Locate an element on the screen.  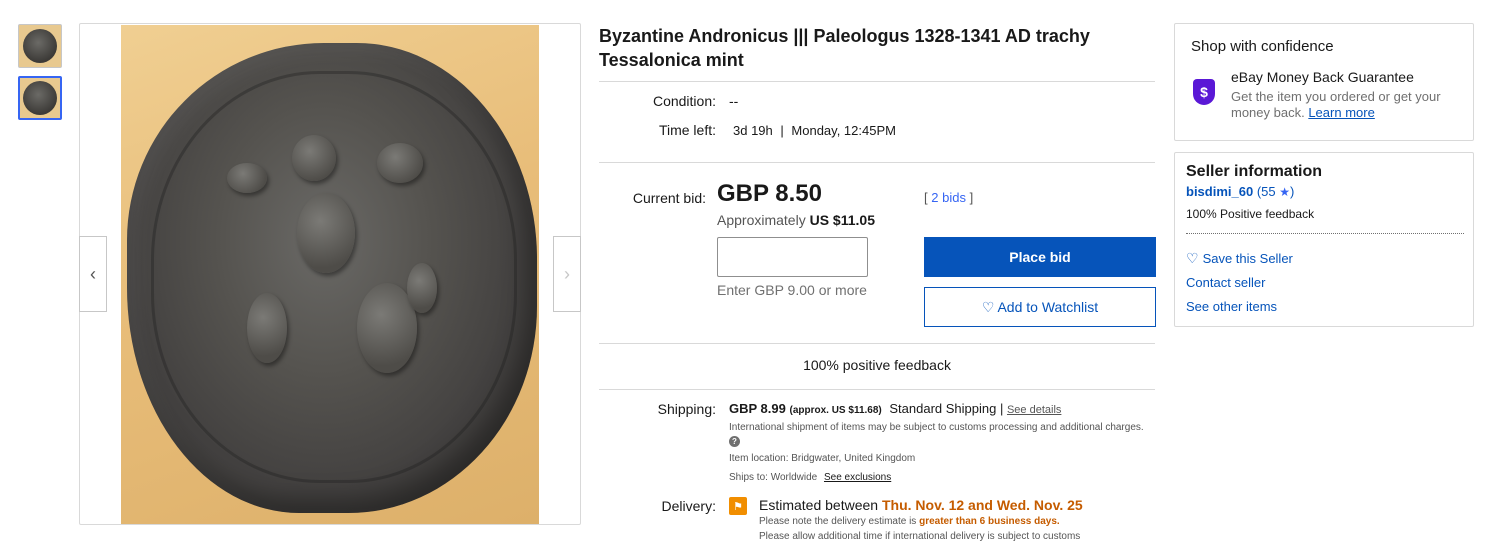
place-bid-button: Place bid is located at coordinates (1040, 257).